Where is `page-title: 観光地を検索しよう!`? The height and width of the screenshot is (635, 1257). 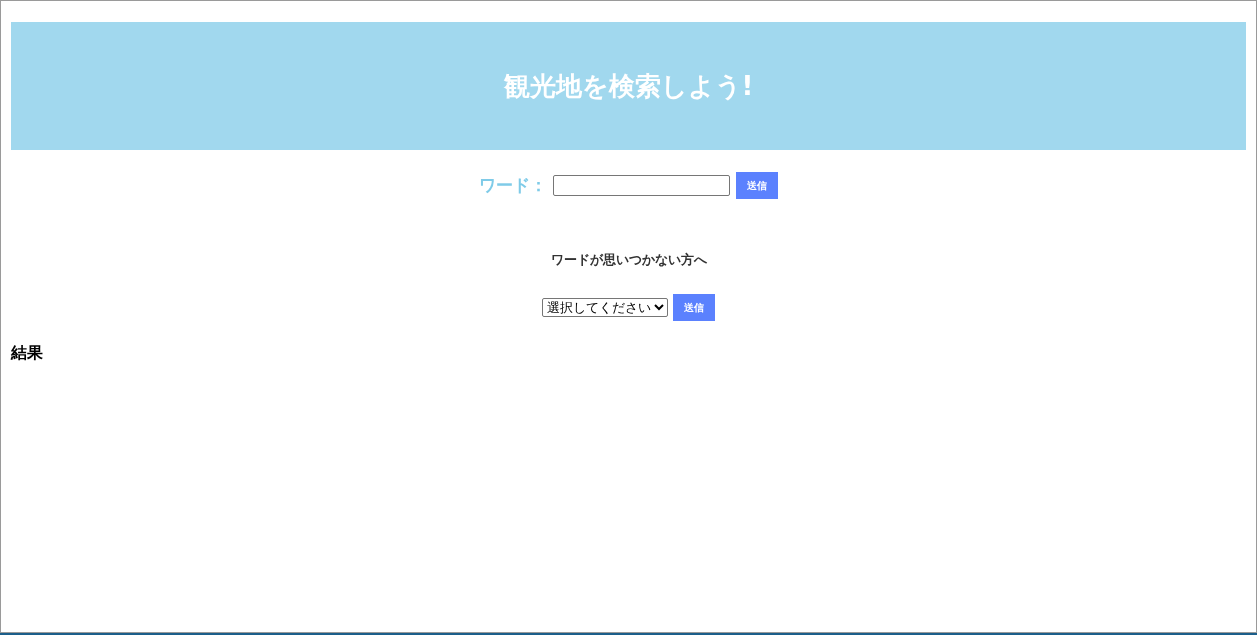 page-title: 観光地を検索しよう! is located at coordinates (628, 86).